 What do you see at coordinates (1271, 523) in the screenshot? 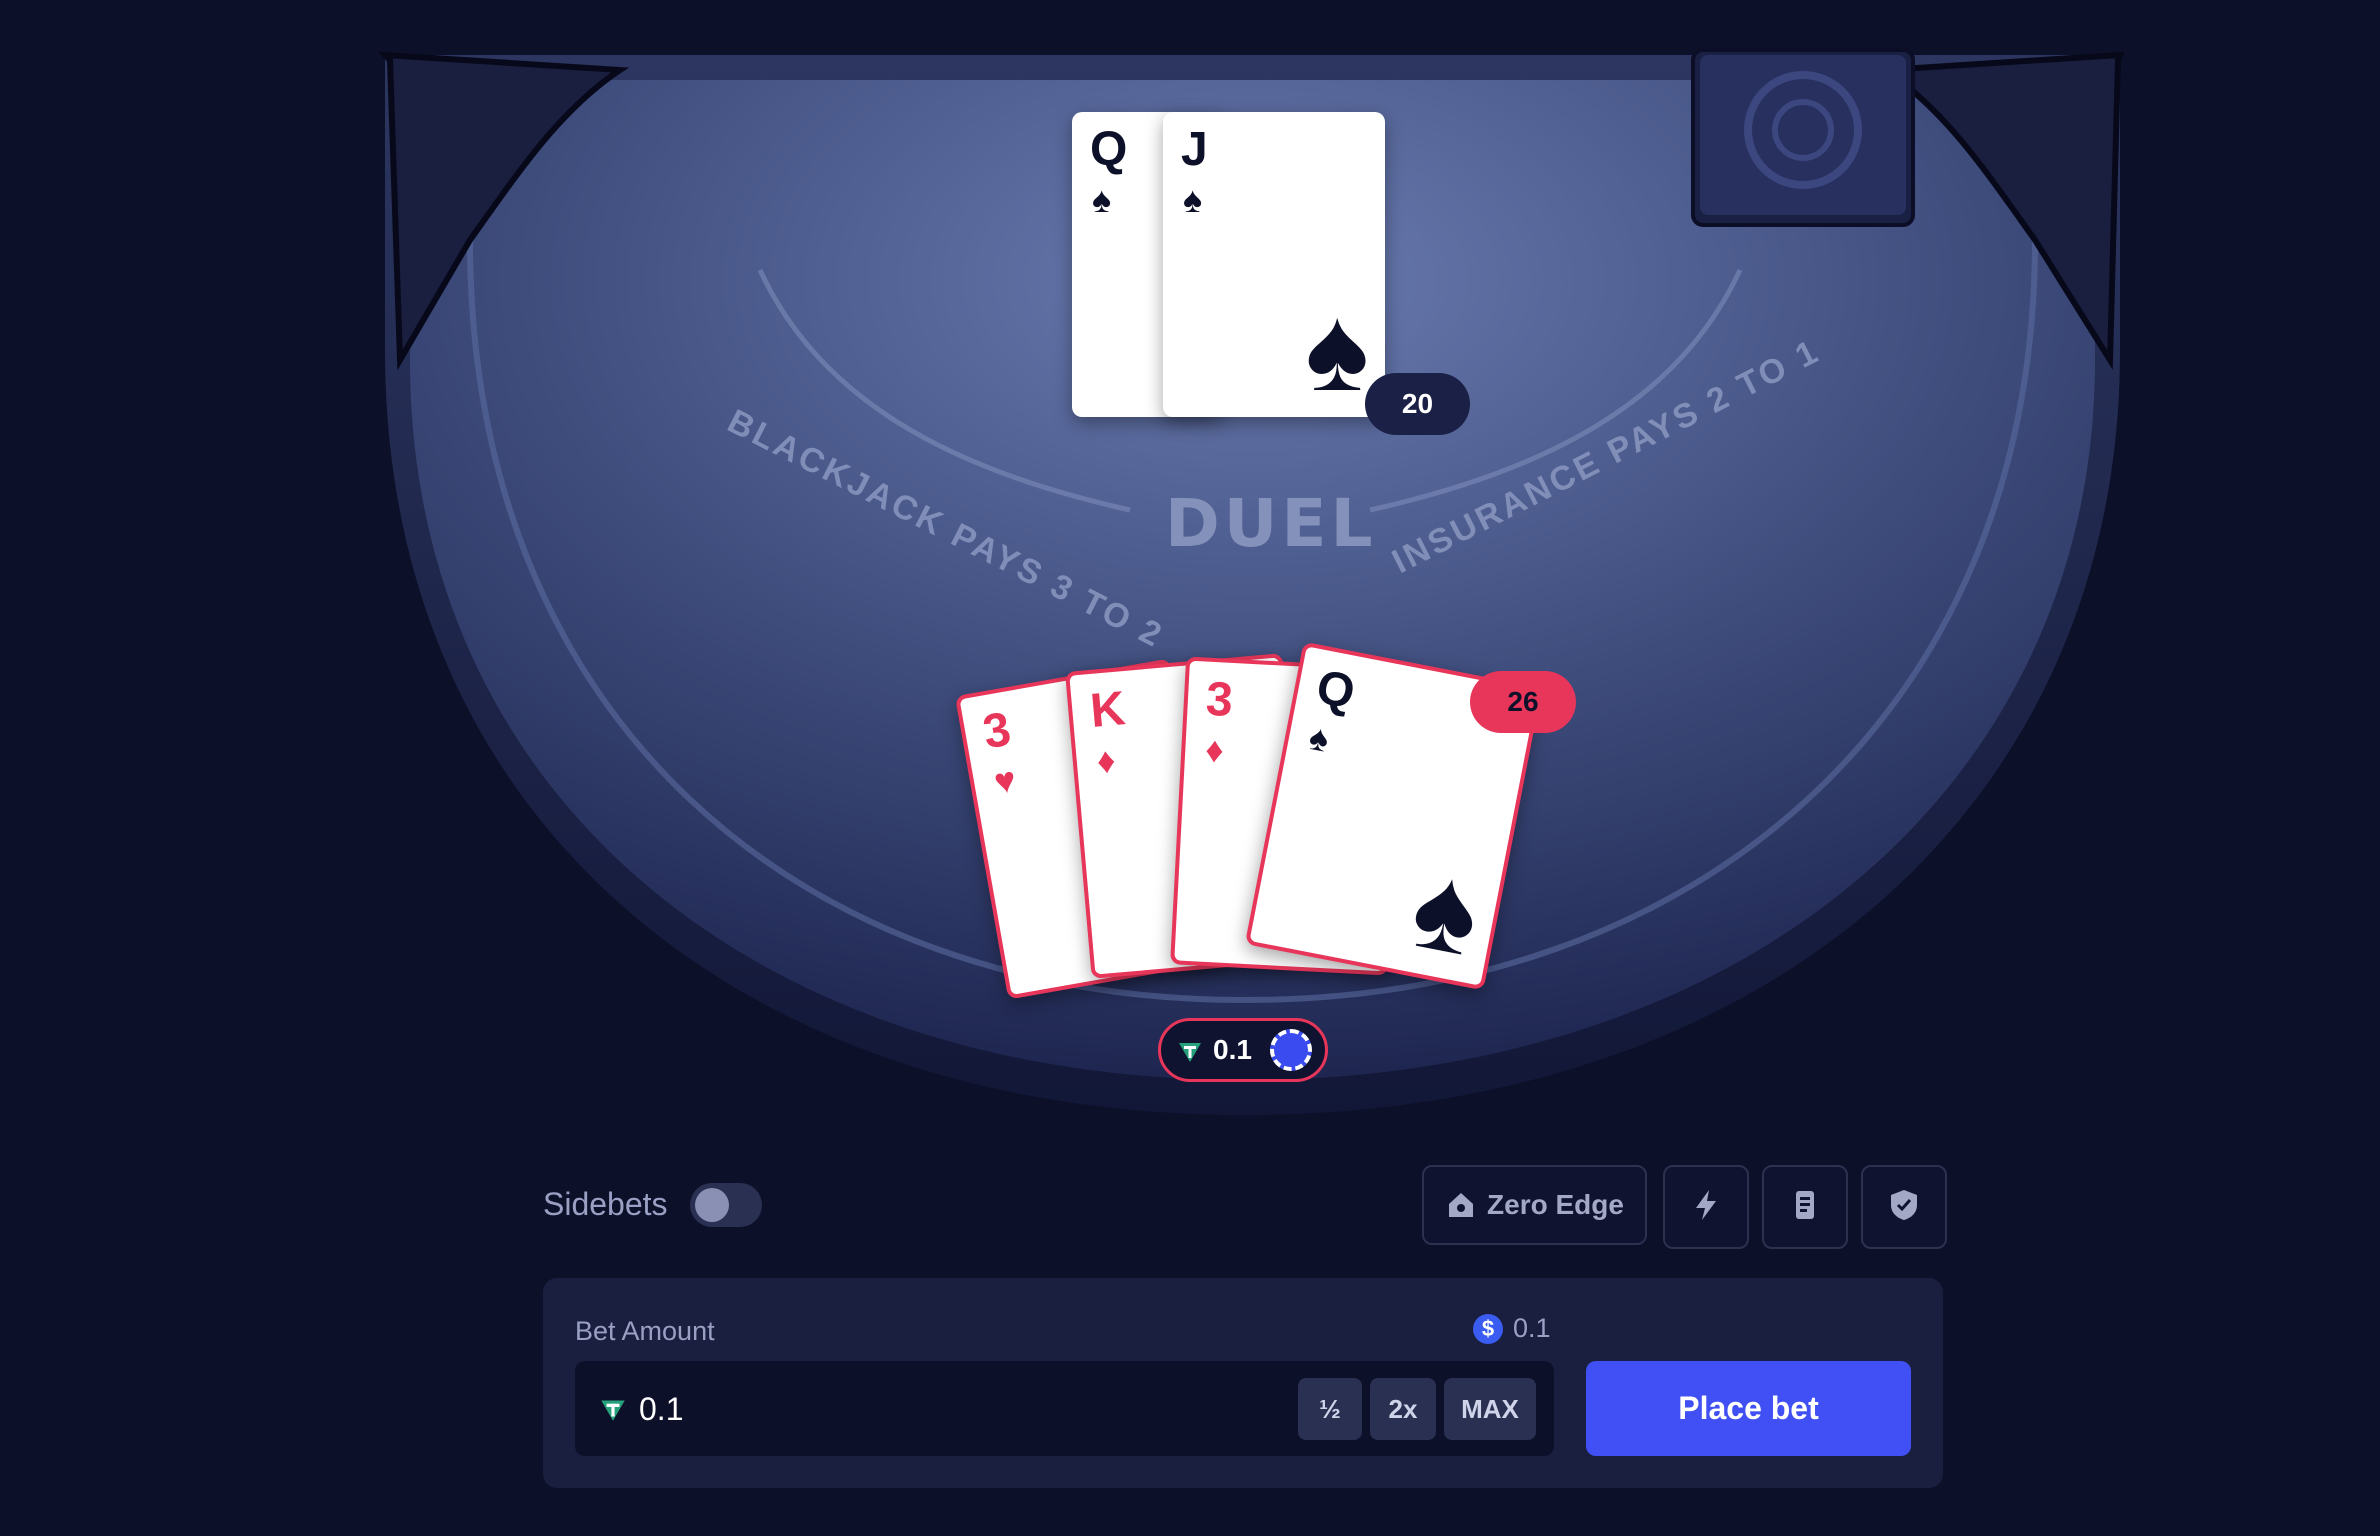
I see `duel-logo: DUEL` at bounding box center [1271, 523].